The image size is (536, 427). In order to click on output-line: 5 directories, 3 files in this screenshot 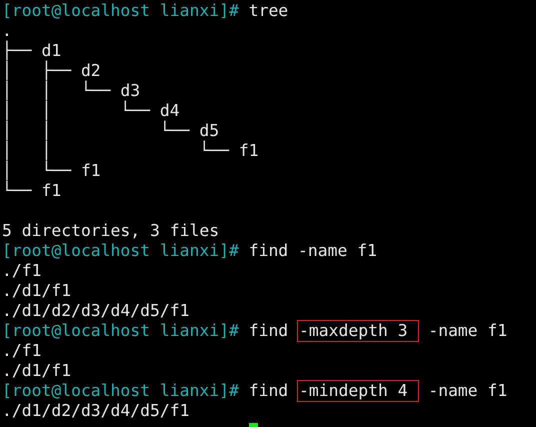, I will do `click(111, 231)`.